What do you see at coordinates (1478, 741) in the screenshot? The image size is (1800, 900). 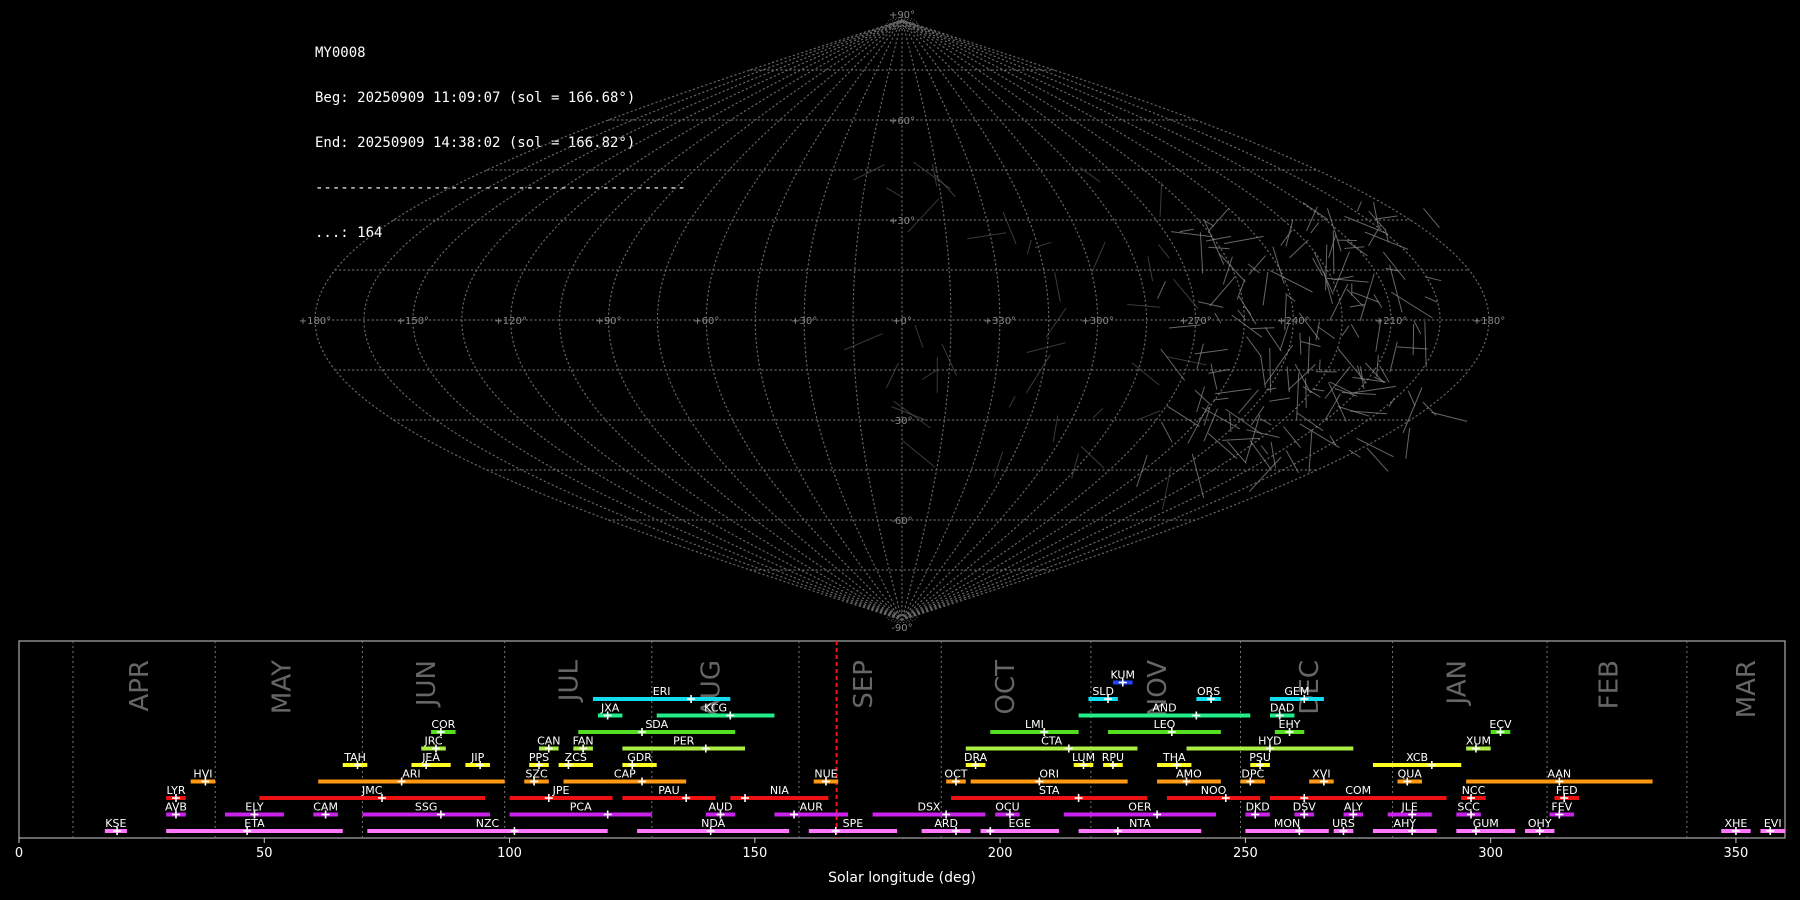 I see `shower-label: XUM` at bounding box center [1478, 741].